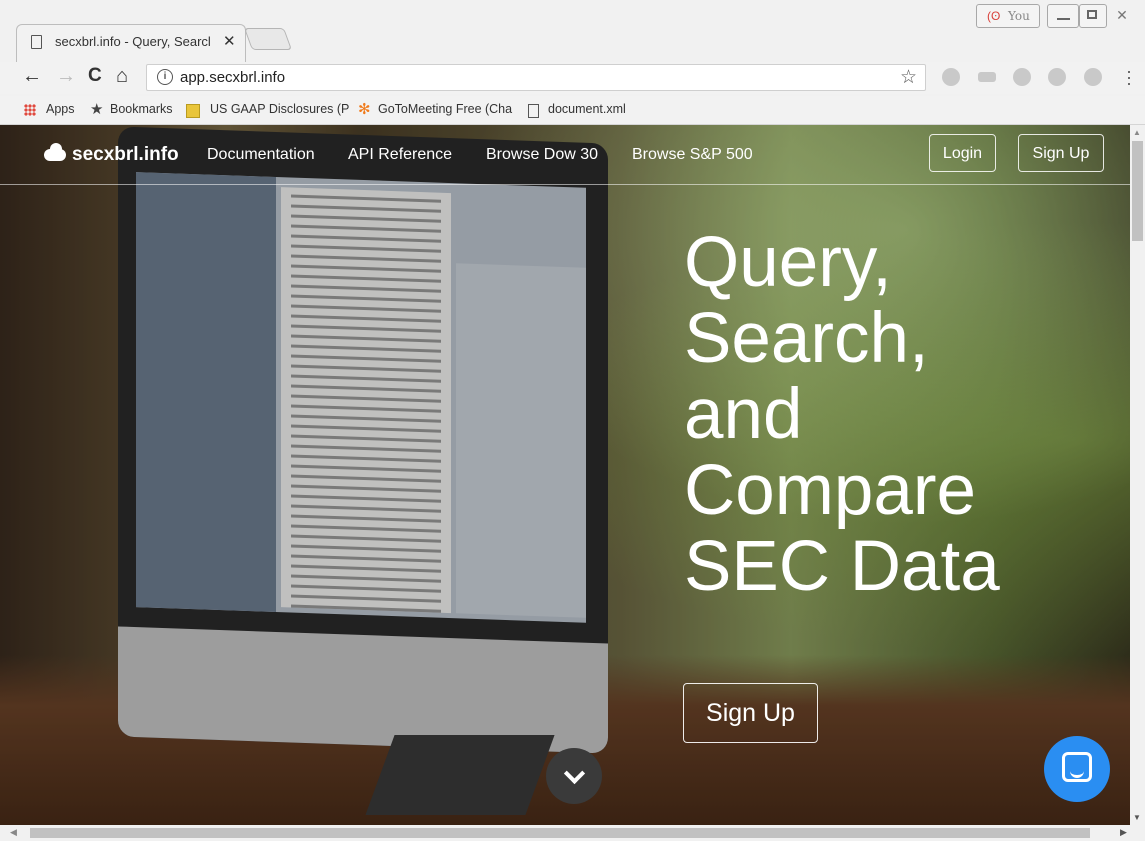 The image size is (1145, 841). Describe the element at coordinates (400, 155) in the screenshot. I see `nav-api-reference: API Reference` at that location.